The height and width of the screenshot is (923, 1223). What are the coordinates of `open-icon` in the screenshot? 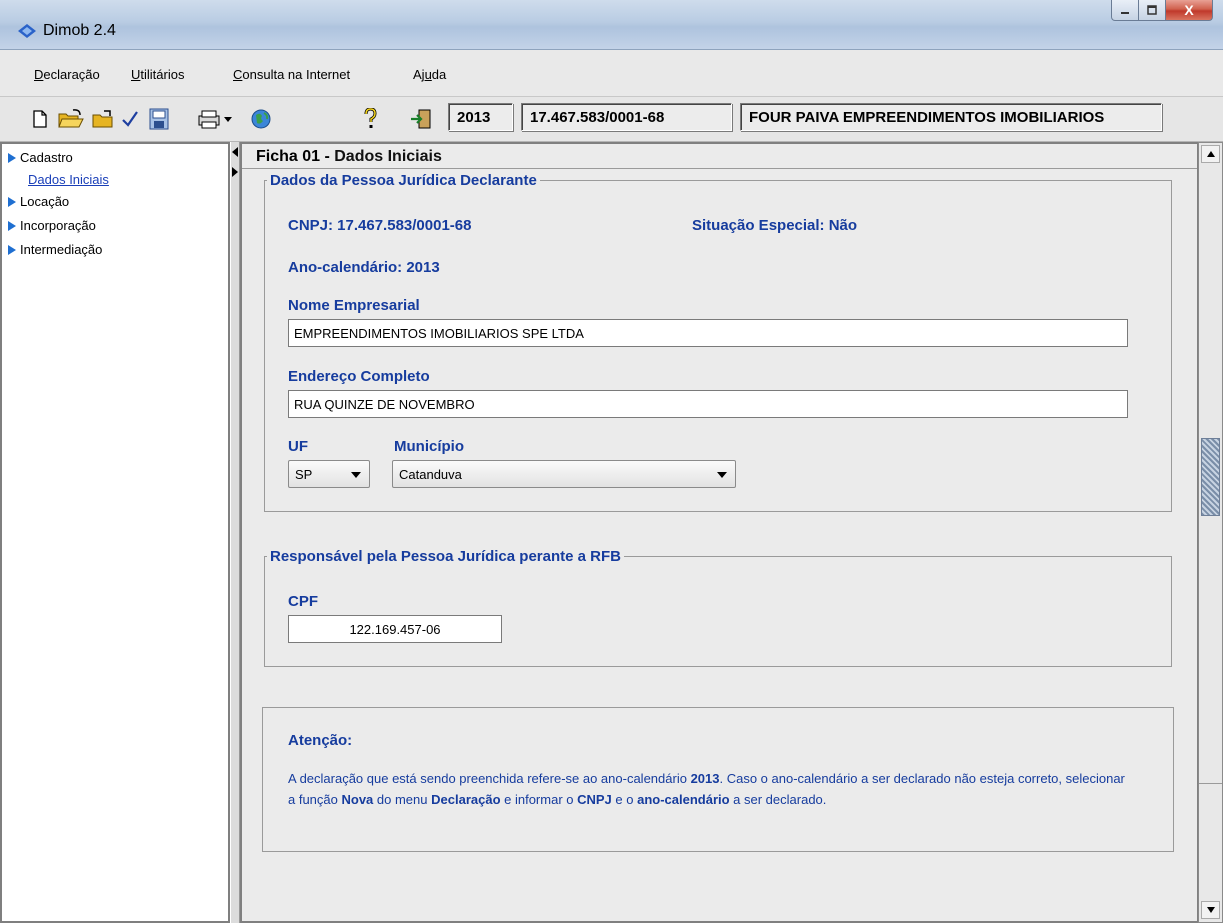 It's located at (102, 119).